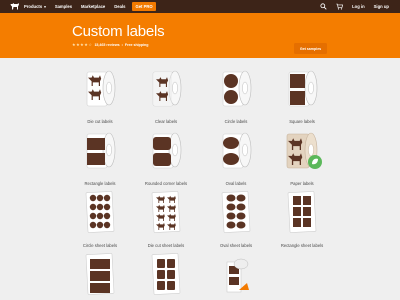  I want to click on rating-row: ★★★★☆ 15,465 reviews • Free shipping, so click(110, 44).